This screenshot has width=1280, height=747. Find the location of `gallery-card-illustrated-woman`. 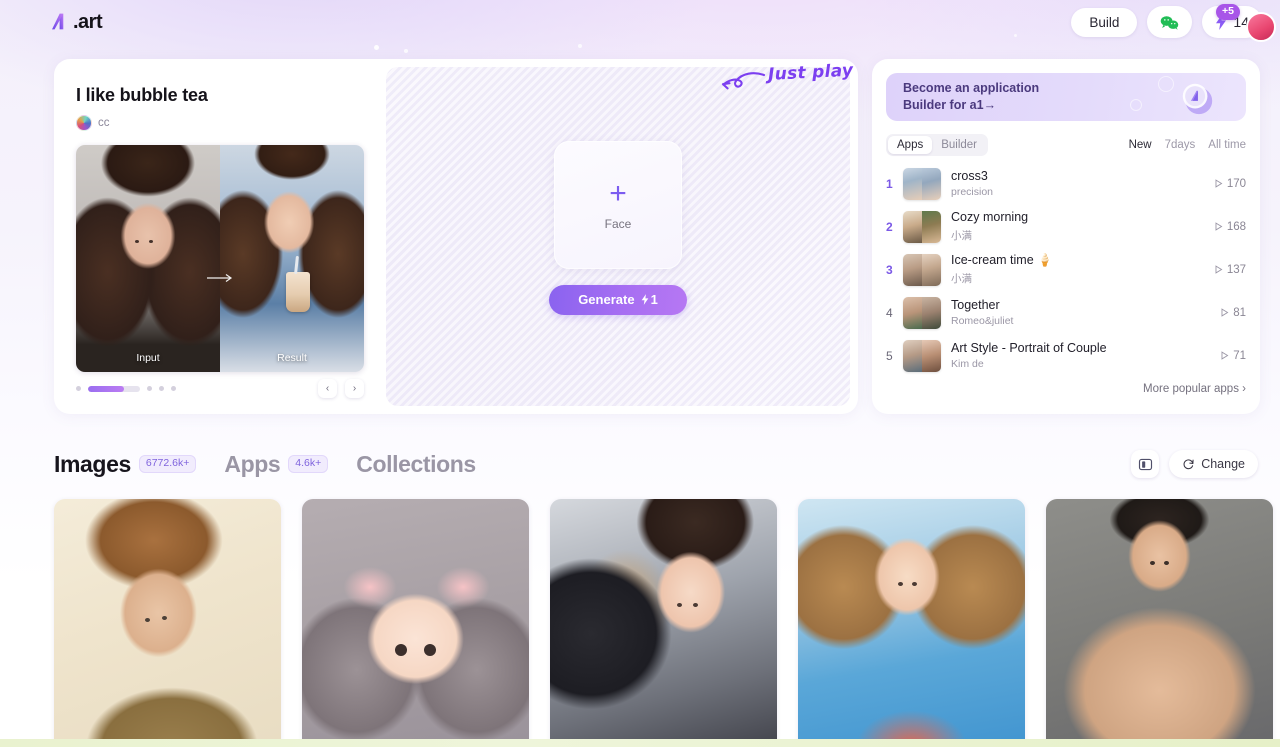

gallery-card-illustrated-woman is located at coordinates (911, 623).